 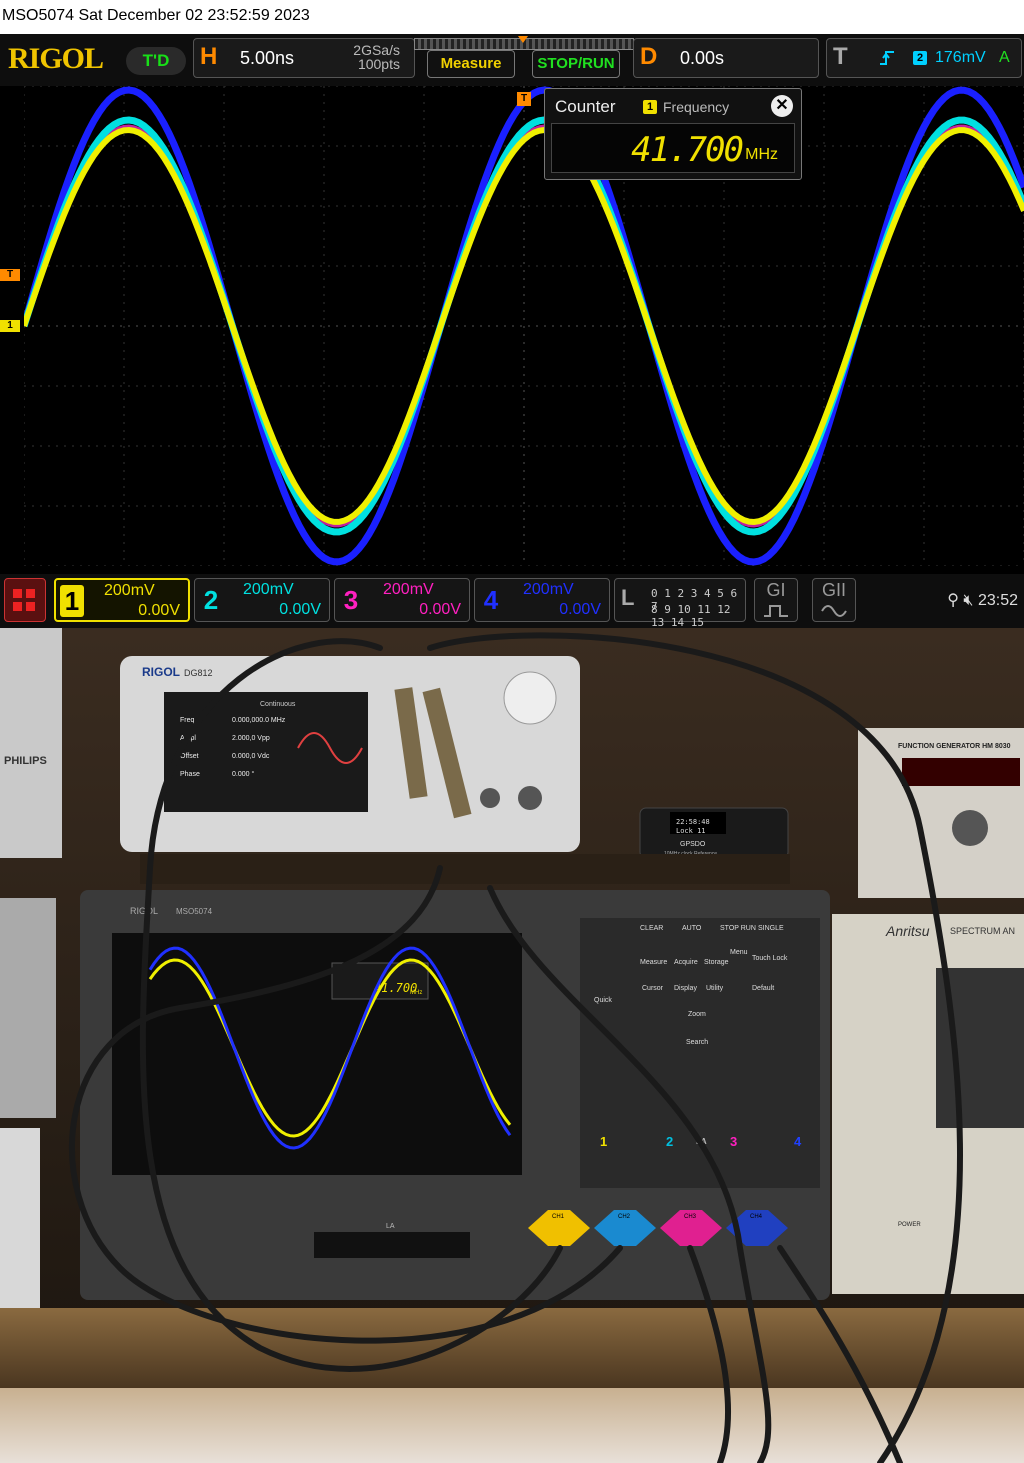 What do you see at coordinates (770, 958) in the screenshot?
I see `panel-key-touch-lock: Touch Lock` at bounding box center [770, 958].